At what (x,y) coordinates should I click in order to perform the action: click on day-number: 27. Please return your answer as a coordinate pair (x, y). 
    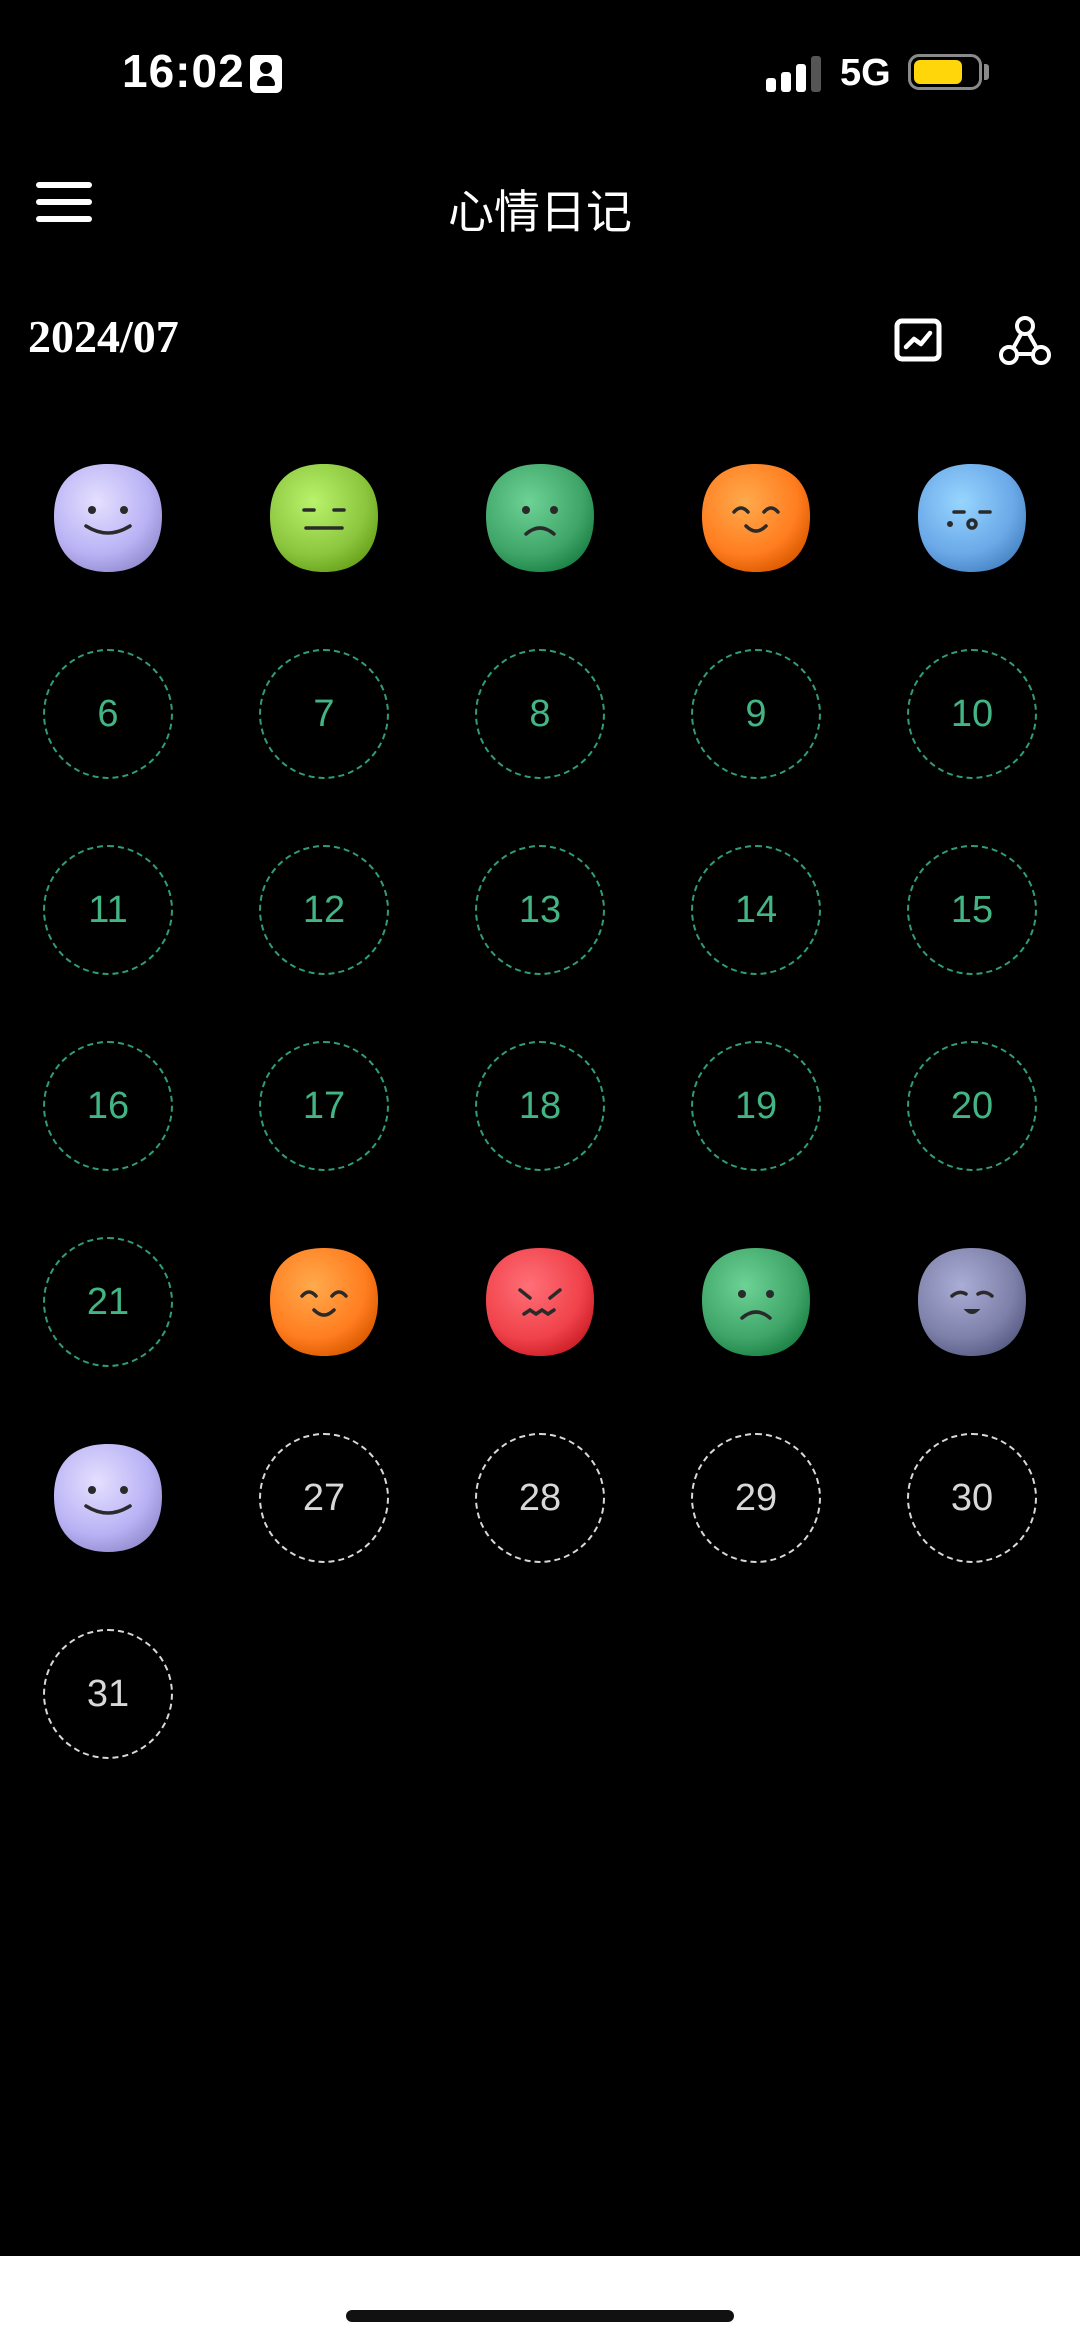
    Looking at the image, I should click on (324, 1498).